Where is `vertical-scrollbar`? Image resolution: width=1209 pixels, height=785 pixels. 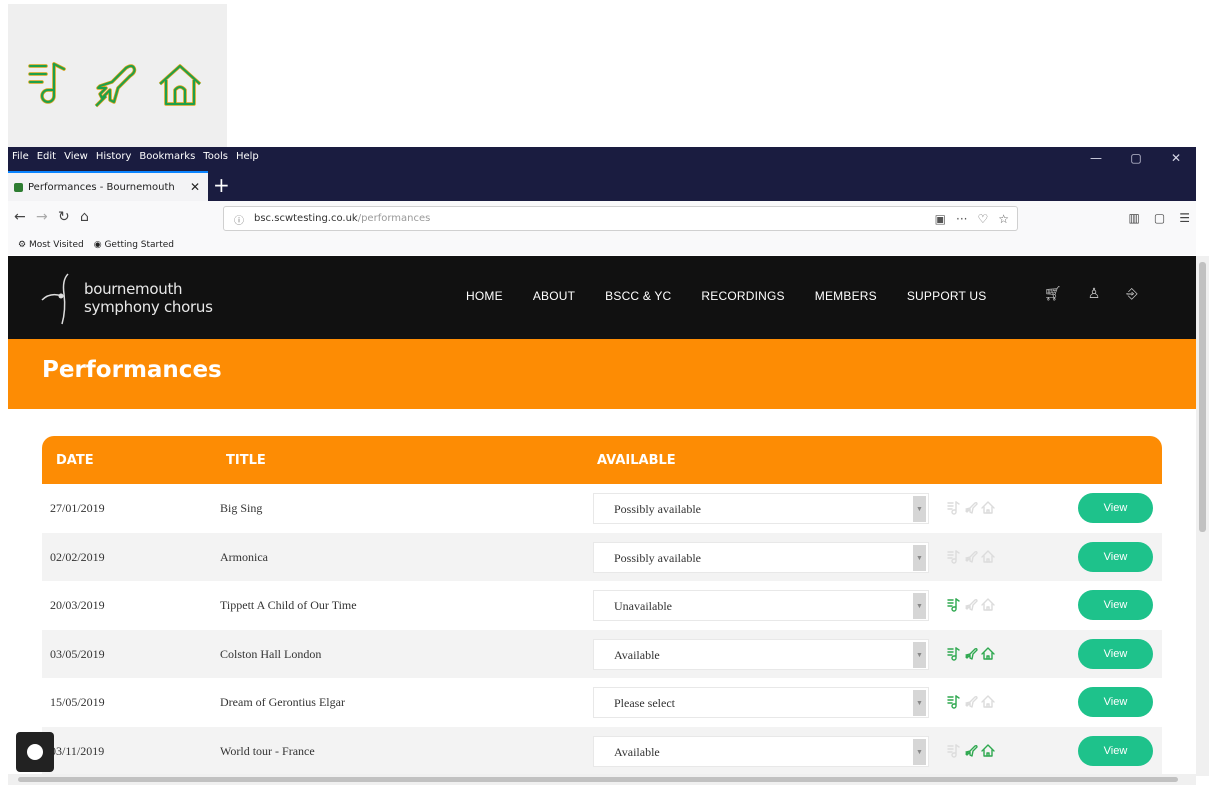 vertical-scrollbar is located at coordinates (1202, 516).